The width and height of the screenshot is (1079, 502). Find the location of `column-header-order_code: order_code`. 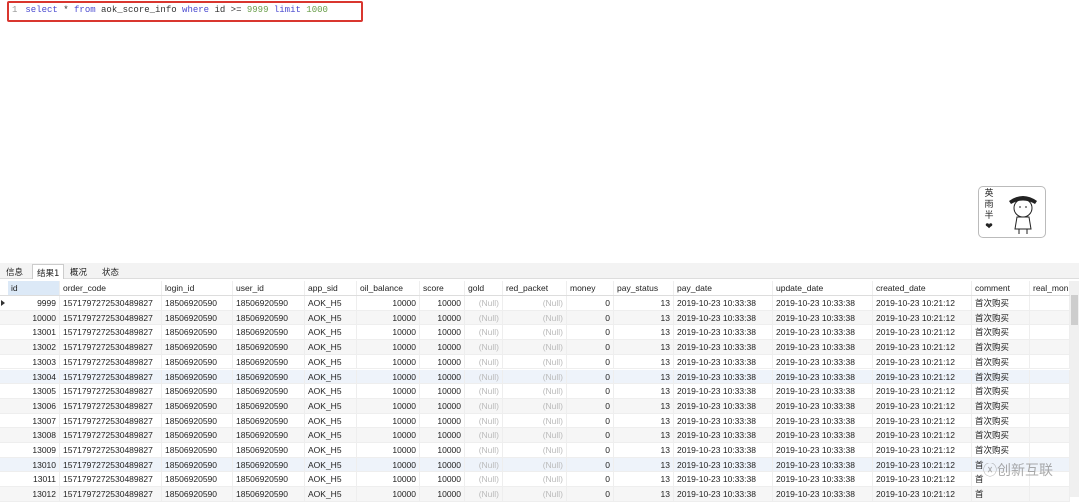

column-header-order_code: order_code is located at coordinates (111, 288).